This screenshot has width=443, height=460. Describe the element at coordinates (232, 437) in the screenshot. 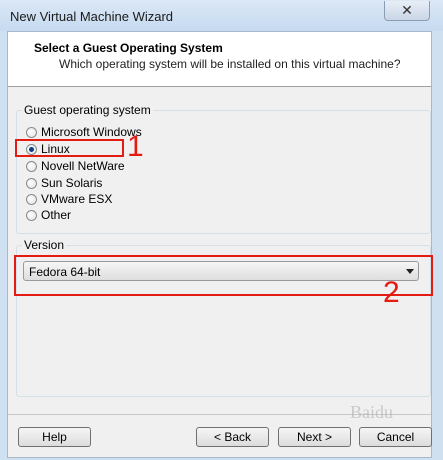

I see `back-button: < Back` at that location.